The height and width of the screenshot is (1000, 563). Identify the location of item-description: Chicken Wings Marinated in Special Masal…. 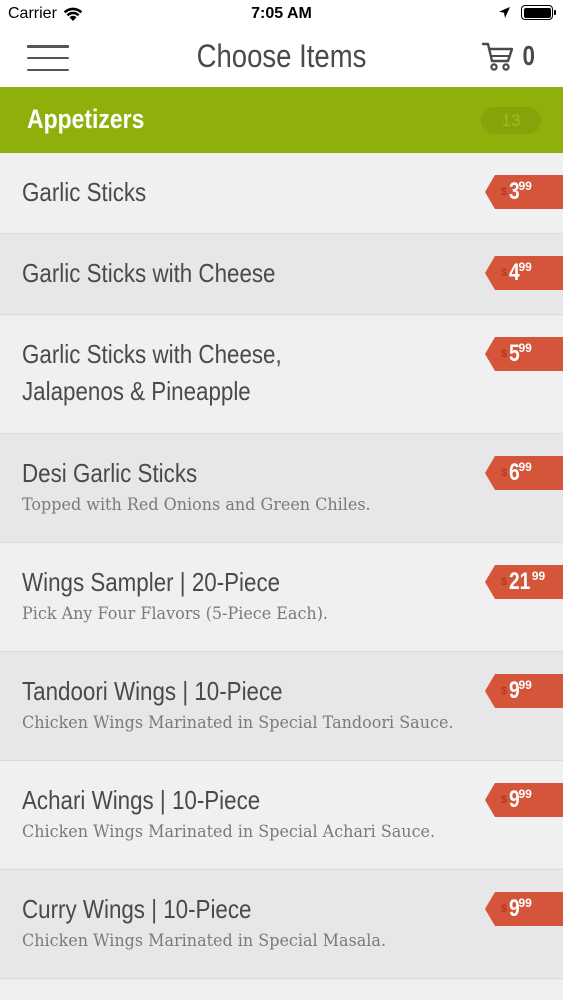
(204, 941).